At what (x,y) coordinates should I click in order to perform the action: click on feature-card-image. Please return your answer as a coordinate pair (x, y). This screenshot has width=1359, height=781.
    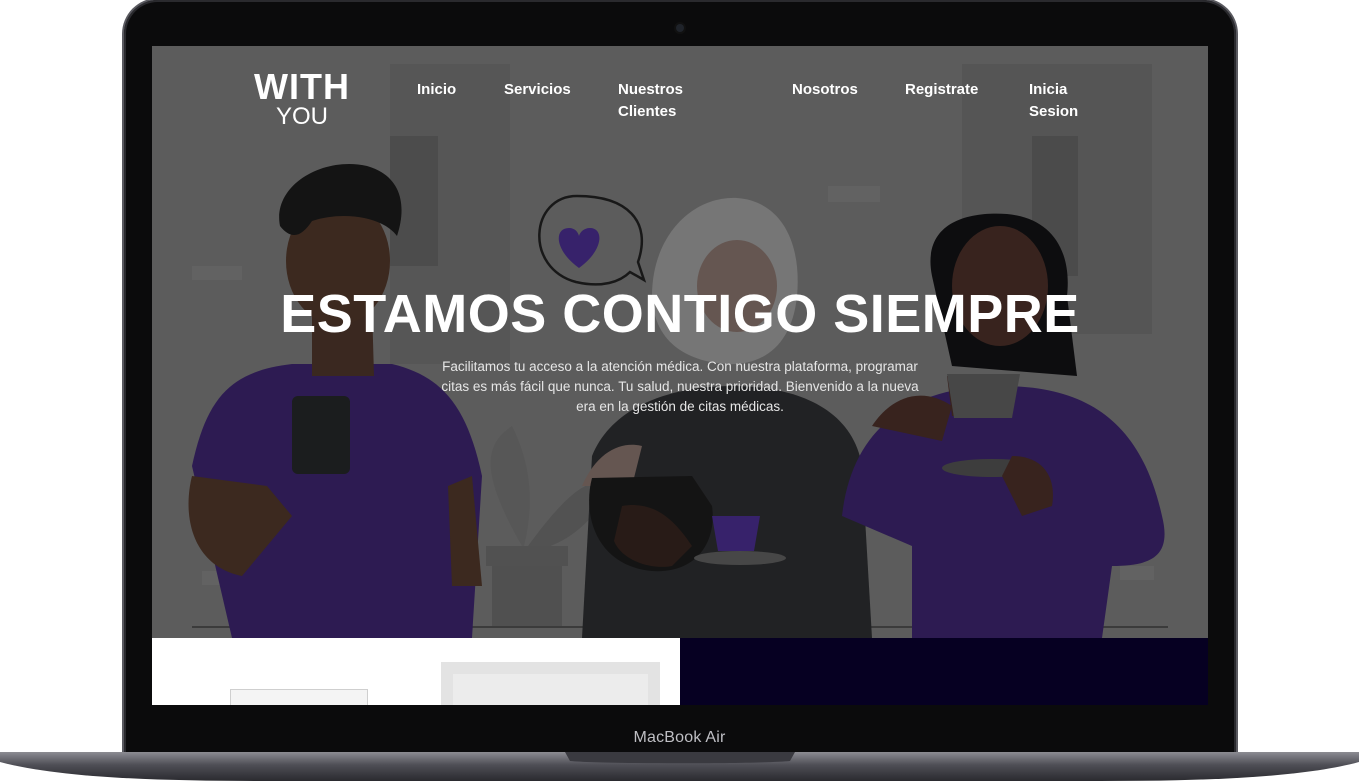
    Looking at the image, I should click on (299, 697).